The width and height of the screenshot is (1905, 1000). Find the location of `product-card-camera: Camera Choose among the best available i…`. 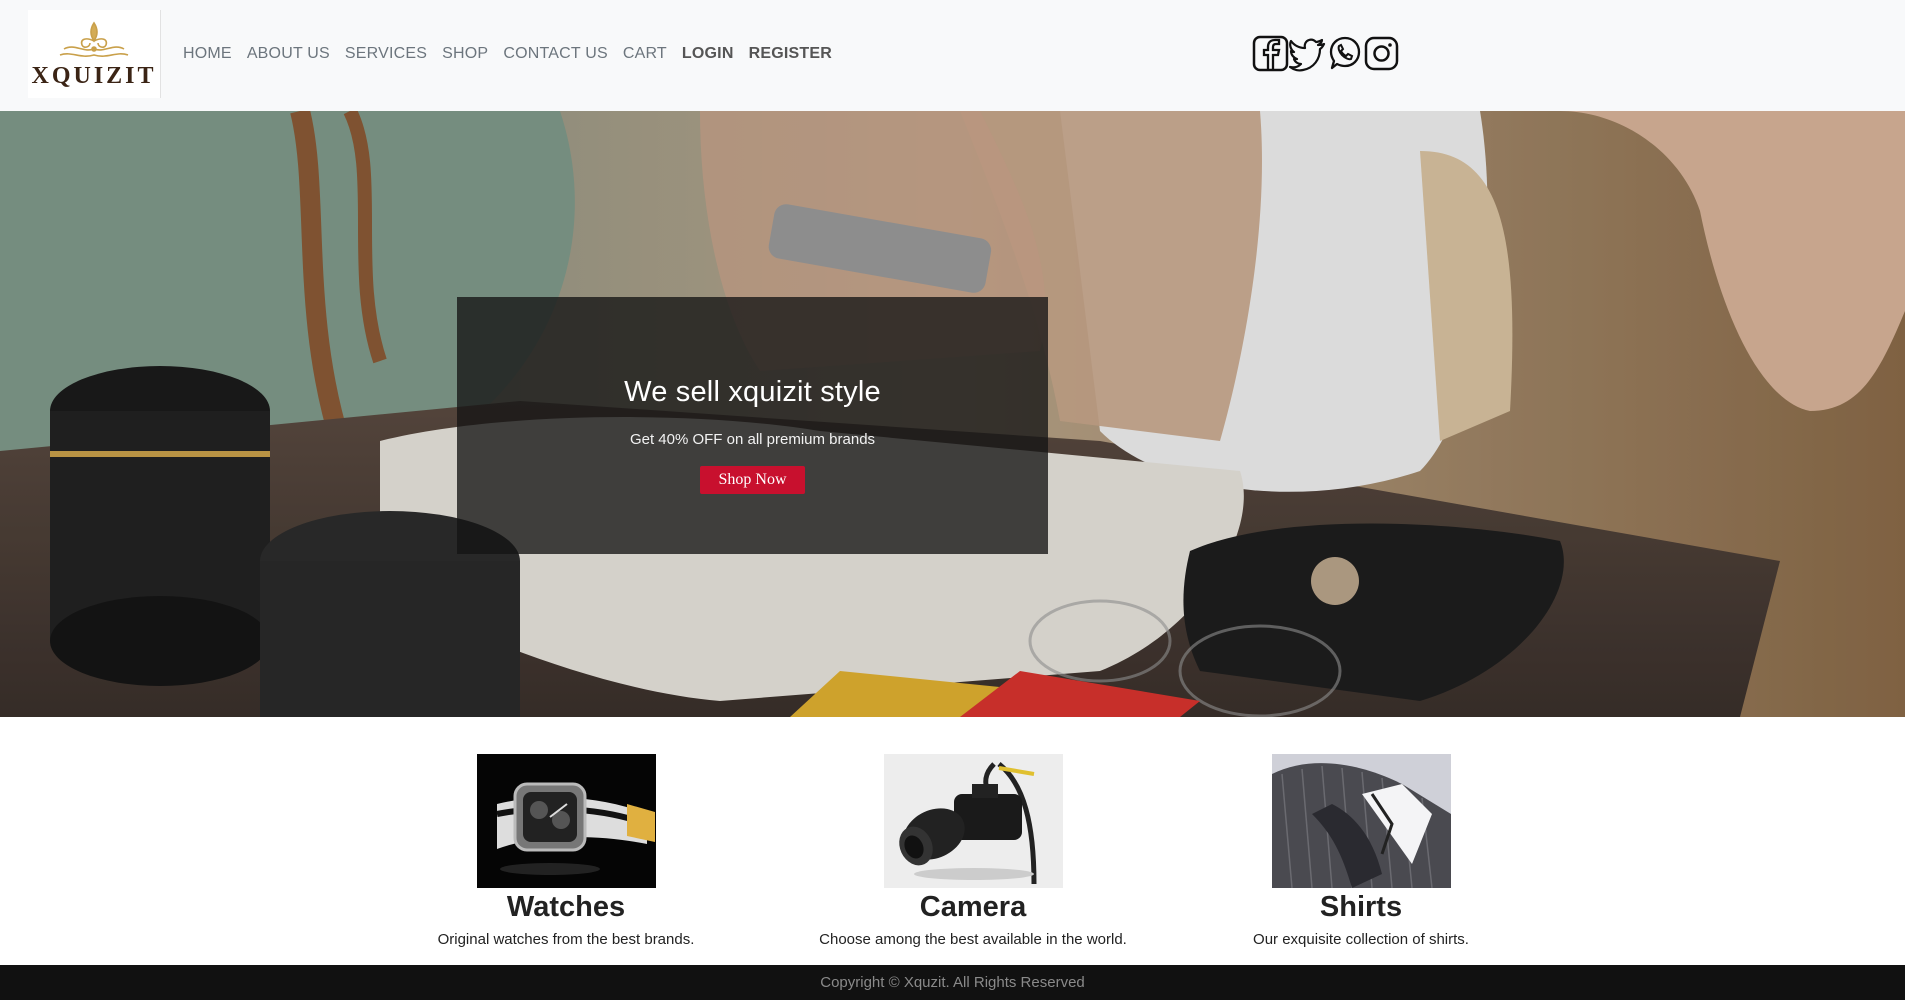

product-card-camera: Camera Choose among the best available i… is located at coordinates (973, 851).